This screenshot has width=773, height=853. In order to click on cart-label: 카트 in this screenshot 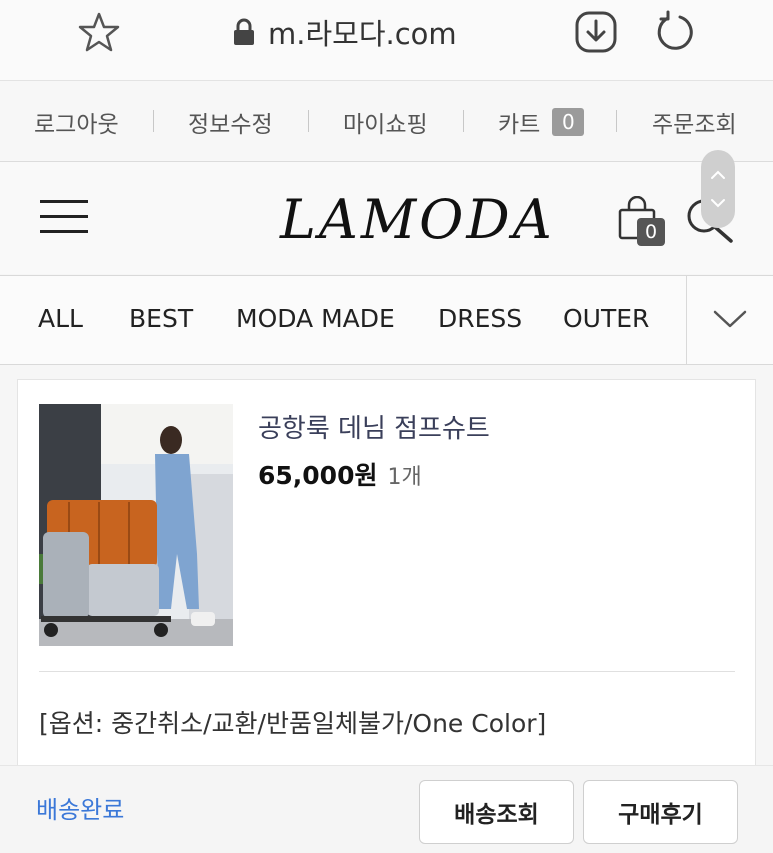, I will do `click(519, 125)`.